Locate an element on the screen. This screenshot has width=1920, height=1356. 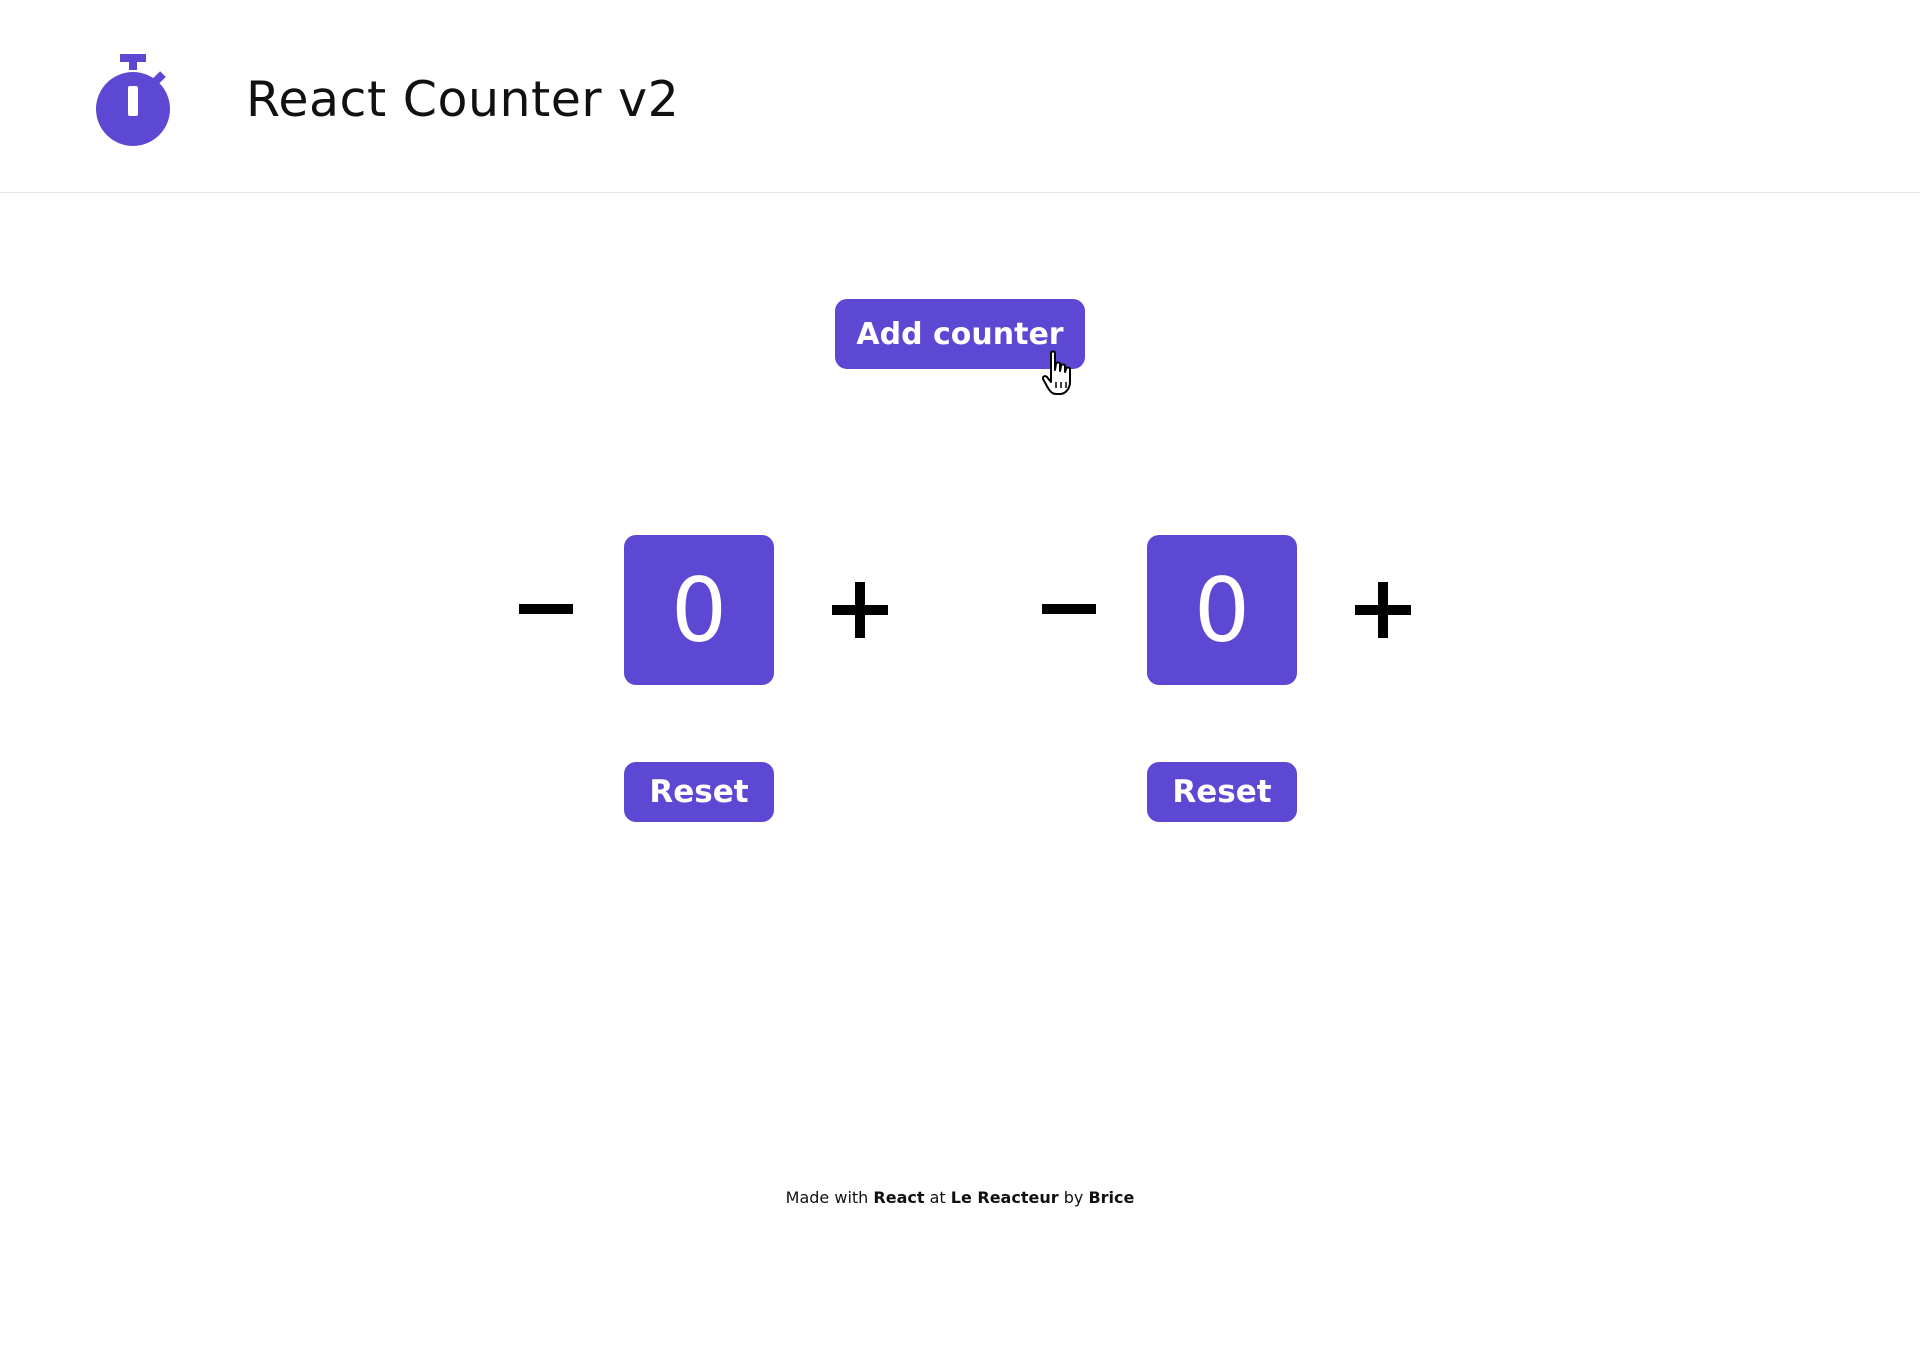
footer-react-link: React is located at coordinates (899, 1197).